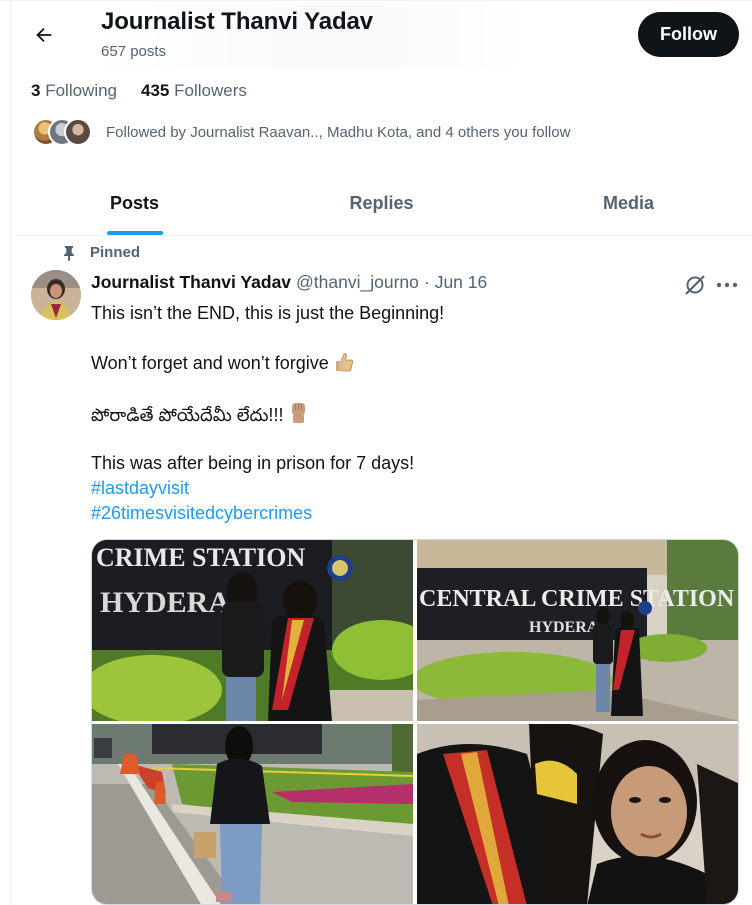 The image size is (752, 905). What do you see at coordinates (115, 252) in the screenshot?
I see `pinned-label: Pinned` at bounding box center [115, 252].